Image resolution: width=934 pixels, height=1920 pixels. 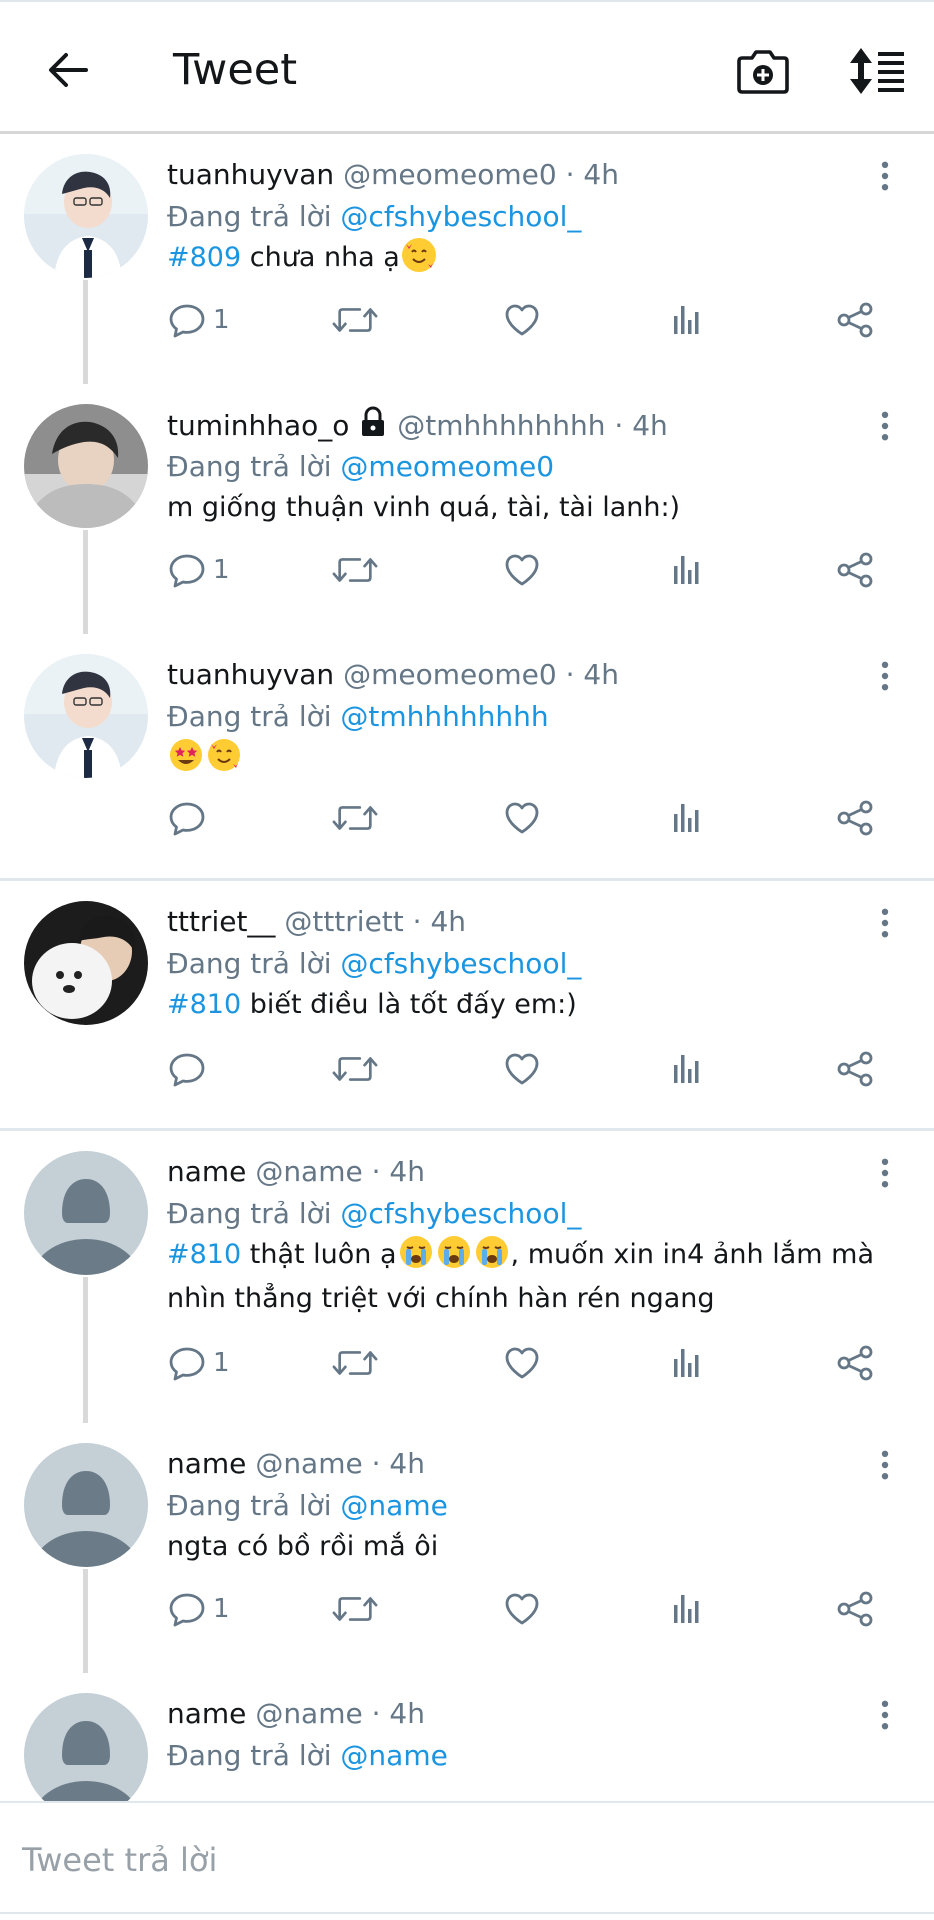 What do you see at coordinates (221, 921) in the screenshot?
I see `display-name: tttriet__` at bounding box center [221, 921].